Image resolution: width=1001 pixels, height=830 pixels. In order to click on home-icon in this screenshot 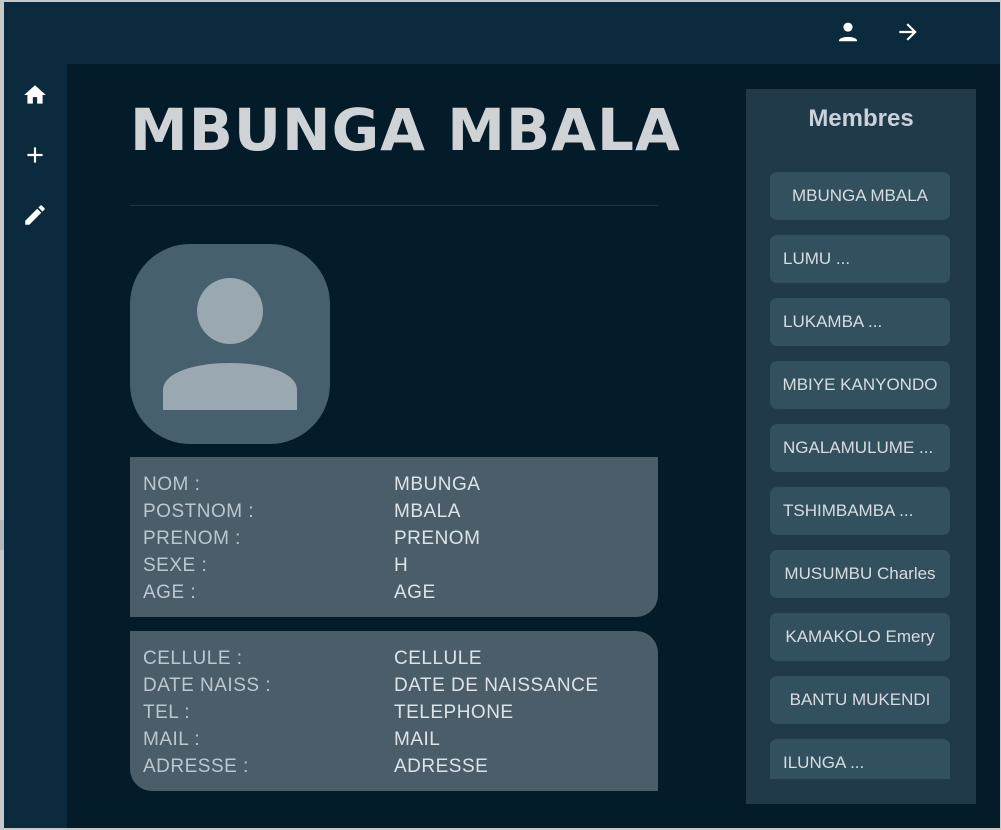, I will do `click(35, 94)`.